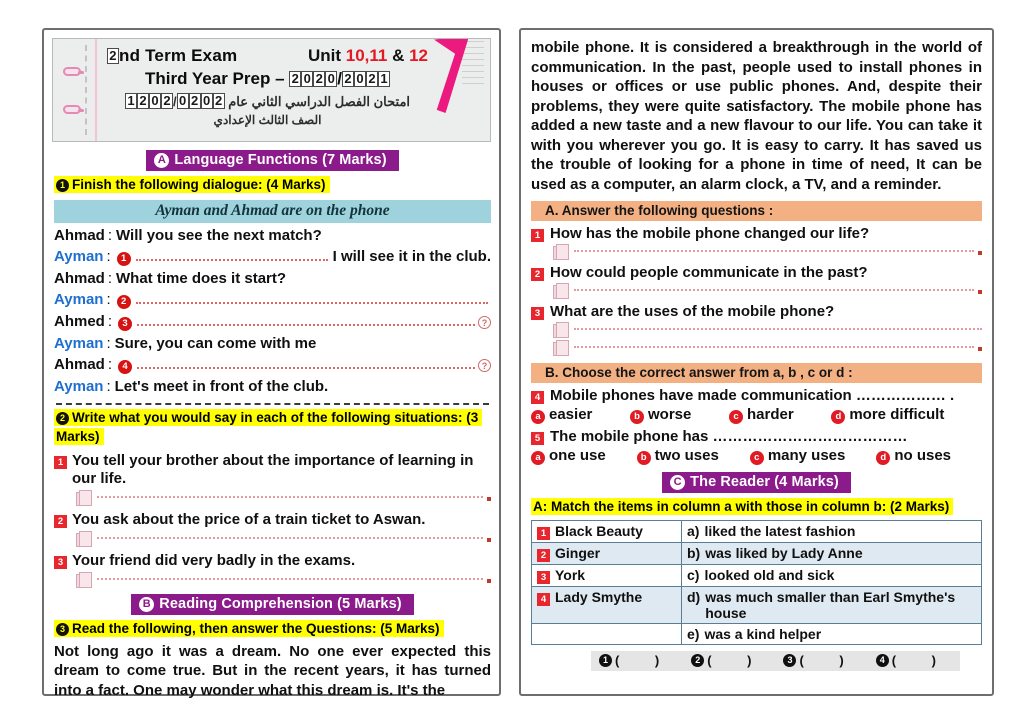 This screenshot has height=724, width=1024. What do you see at coordinates (411, 256) in the screenshot?
I see `dialogue-trailing-text: I will see it in the club.` at bounding box center [411, 256].